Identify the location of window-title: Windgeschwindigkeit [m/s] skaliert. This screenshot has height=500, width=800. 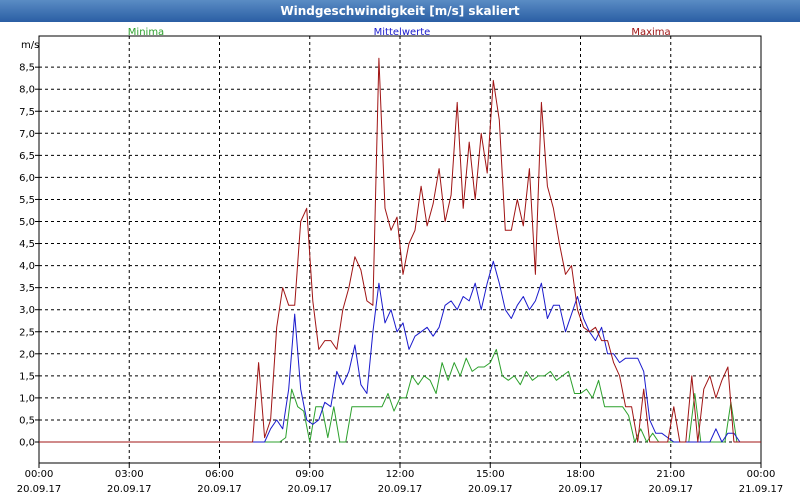
(400, 11).